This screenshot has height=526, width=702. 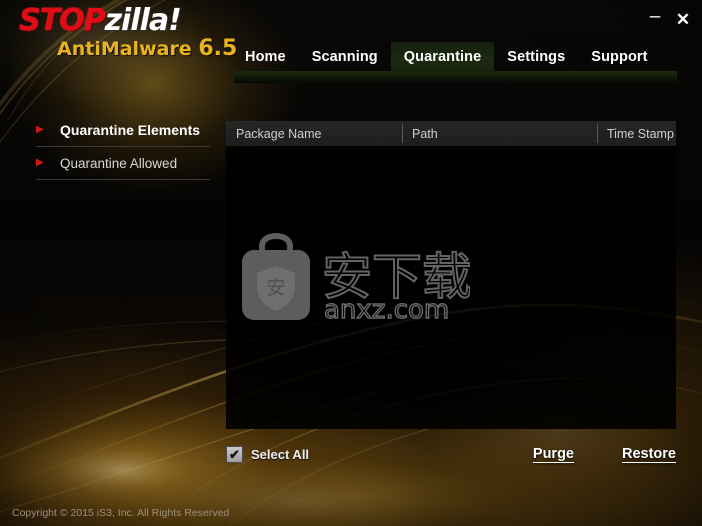 I want to click on watermark-cjk-text: 安下载, so click(x=396, y=277).